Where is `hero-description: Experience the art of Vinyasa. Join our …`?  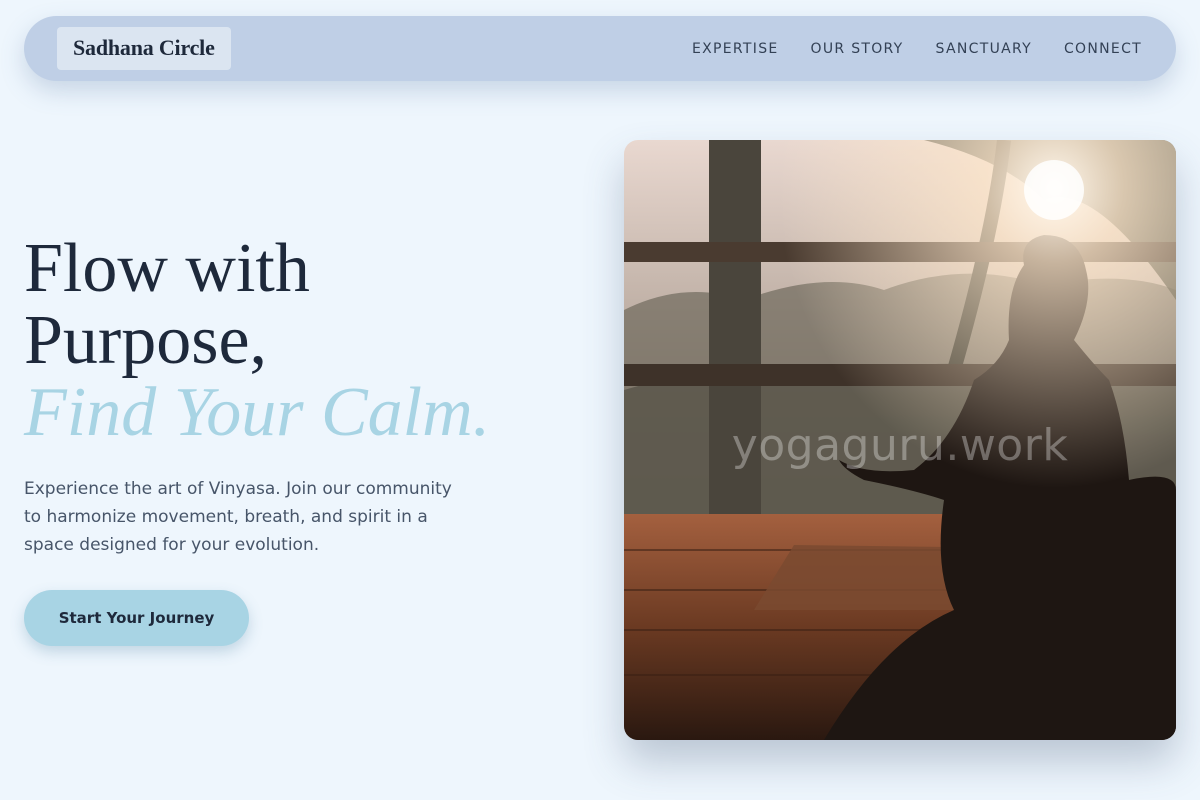 hero-description: Experience the art of Vinyasa. Join our … is located at coordinates (238, 517).